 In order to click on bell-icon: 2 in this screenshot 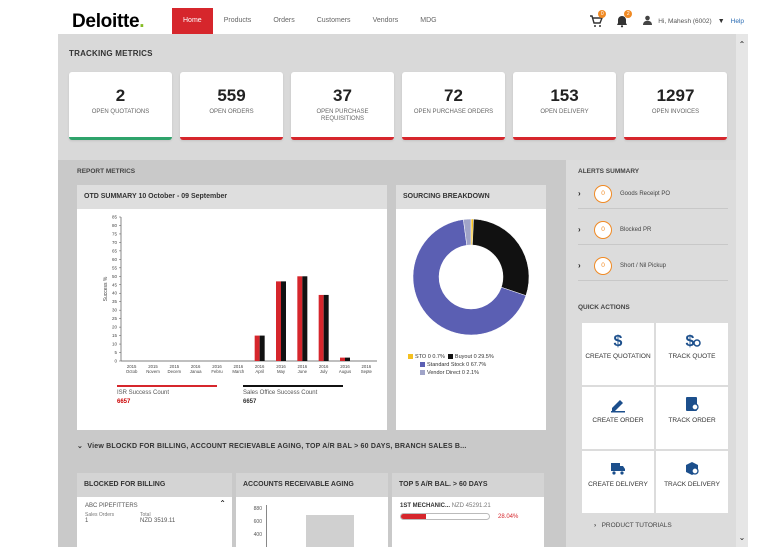, I will do `click(624, 19)`.